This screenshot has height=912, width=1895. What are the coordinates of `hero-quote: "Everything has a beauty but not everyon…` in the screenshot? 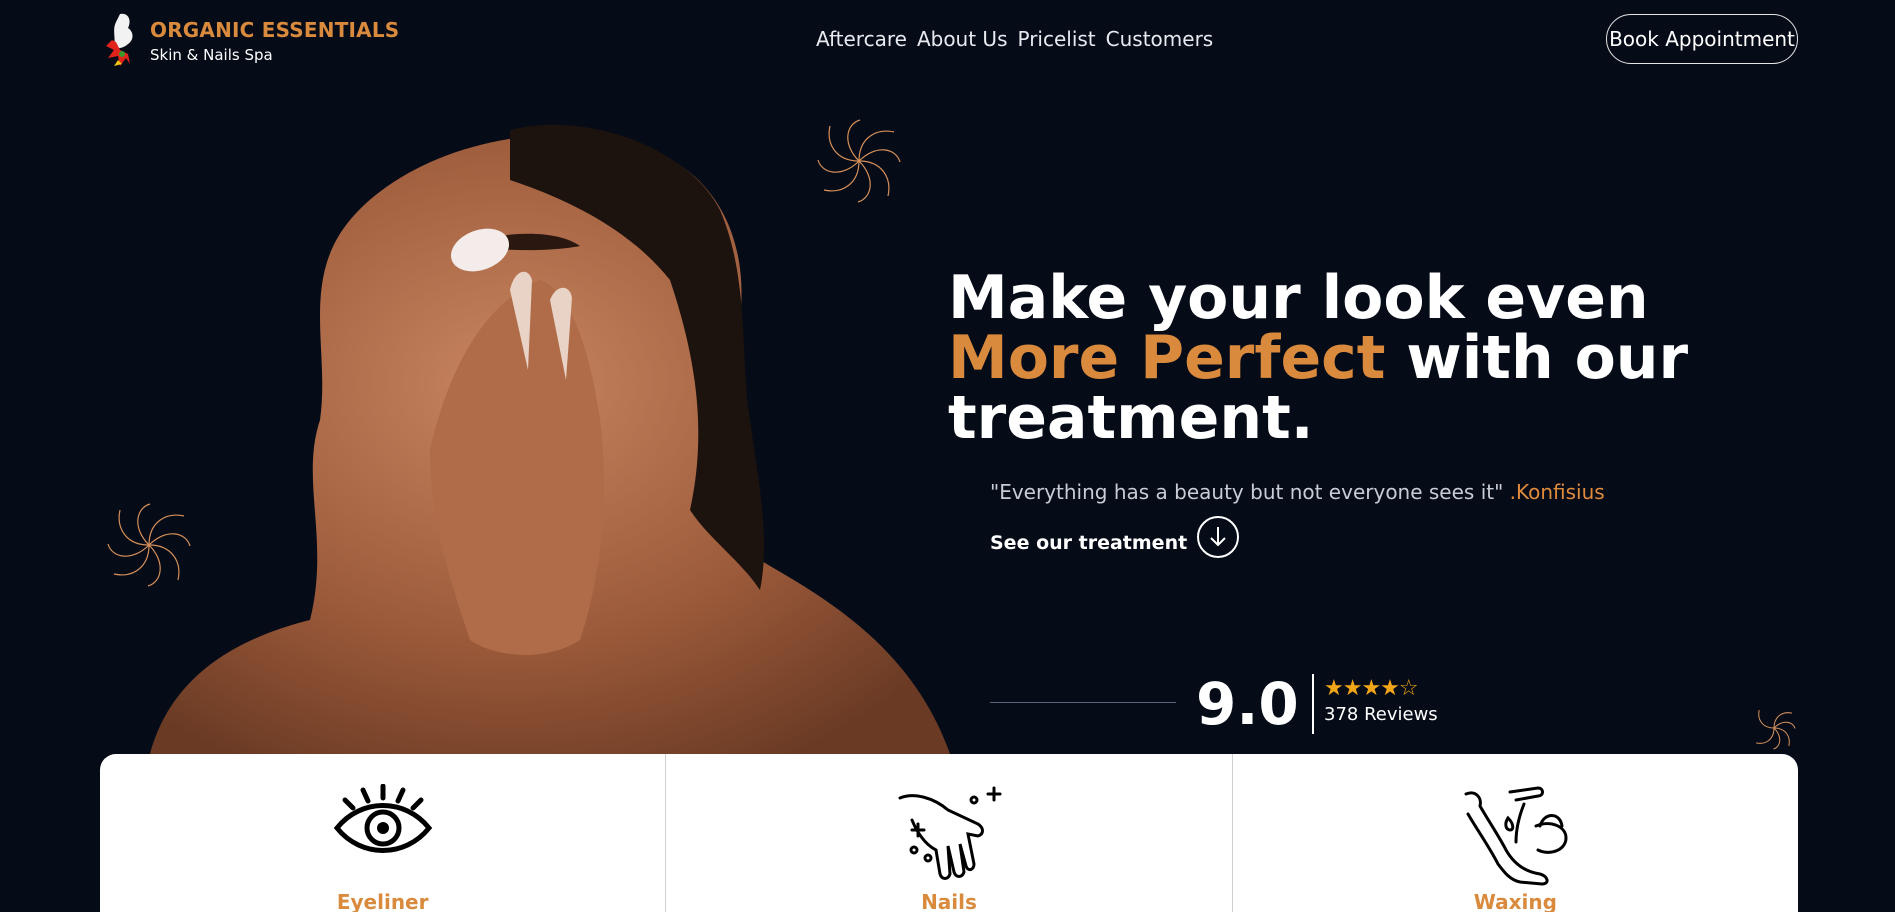 It's located at (1297, 492).